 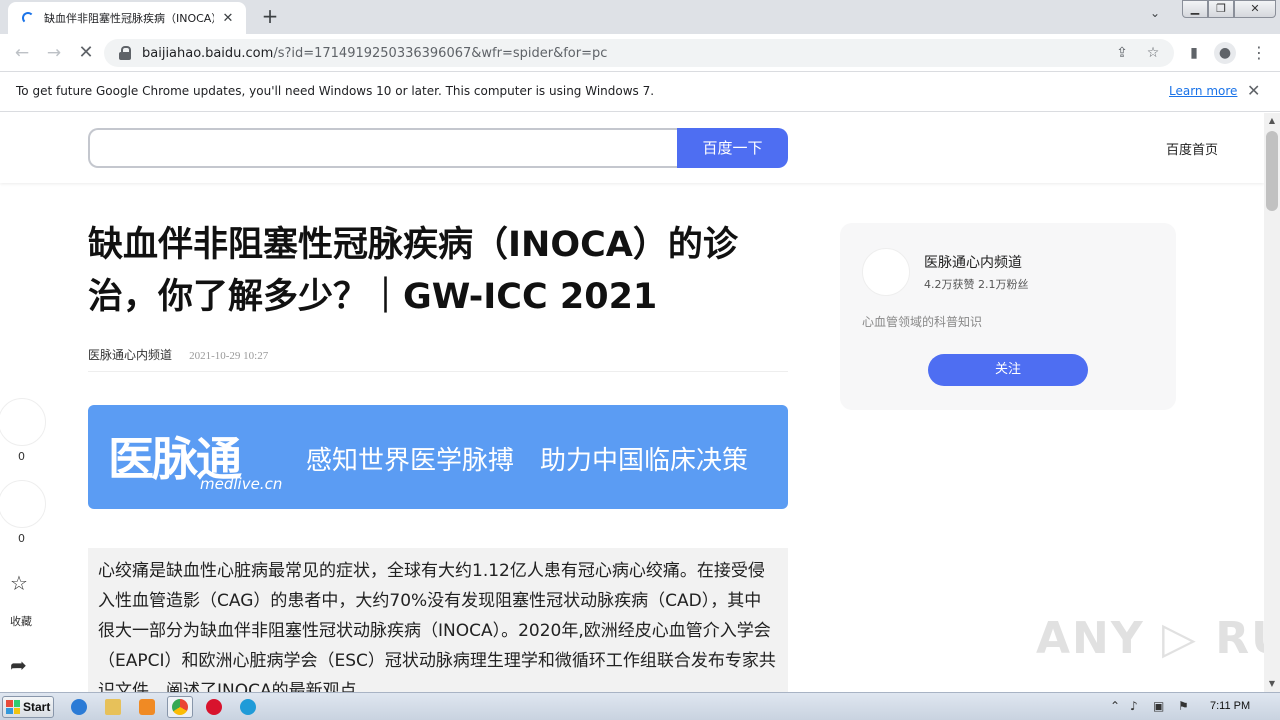 I want to click on kebab-menu-icon: ⋮, so click(x=1259, y=53).